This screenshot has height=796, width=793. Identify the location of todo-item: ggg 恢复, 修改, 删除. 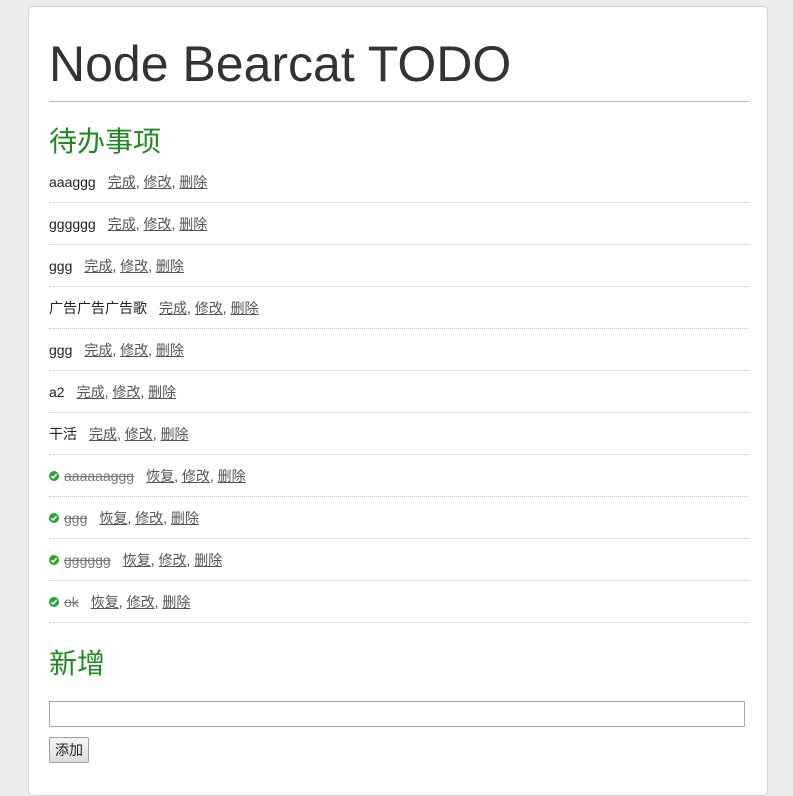
(399, 518).